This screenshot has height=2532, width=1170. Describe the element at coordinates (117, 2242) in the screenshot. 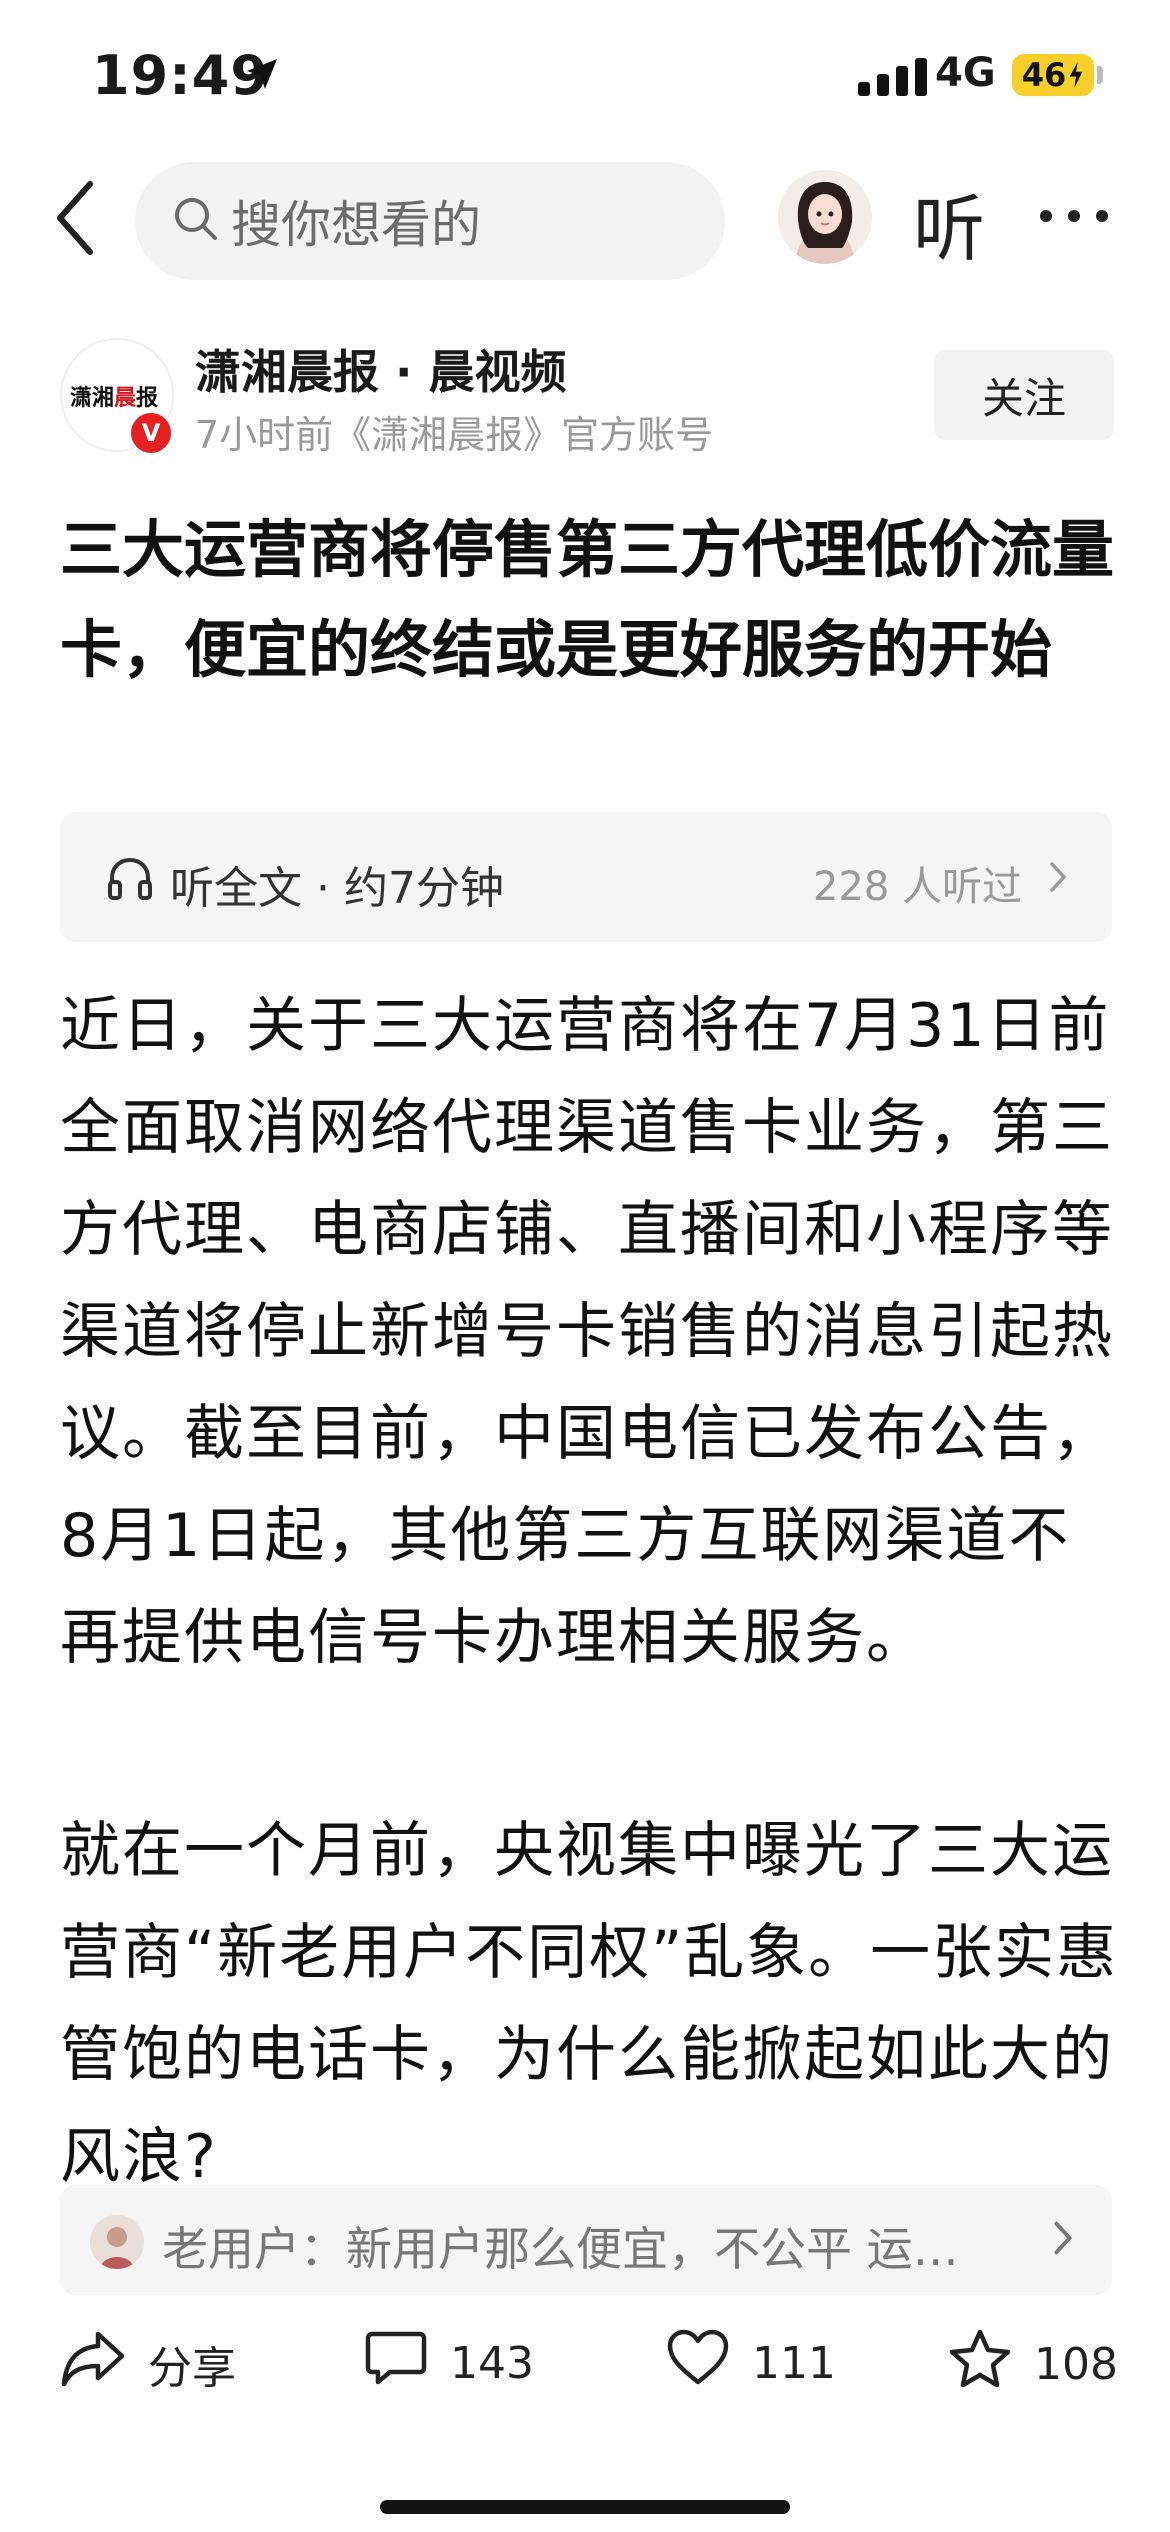

I see `commenter-avatar` at that location.